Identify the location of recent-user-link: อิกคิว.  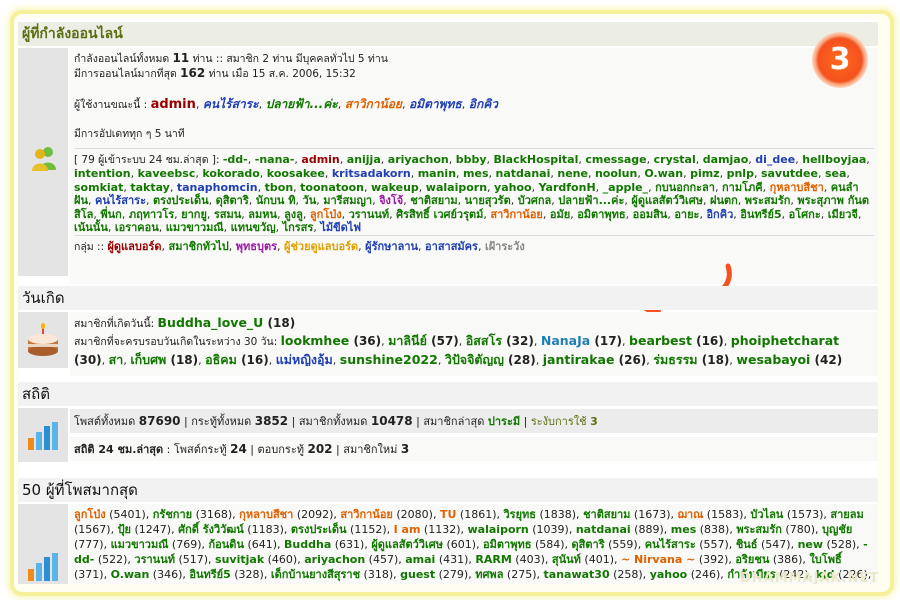
(719, 214).